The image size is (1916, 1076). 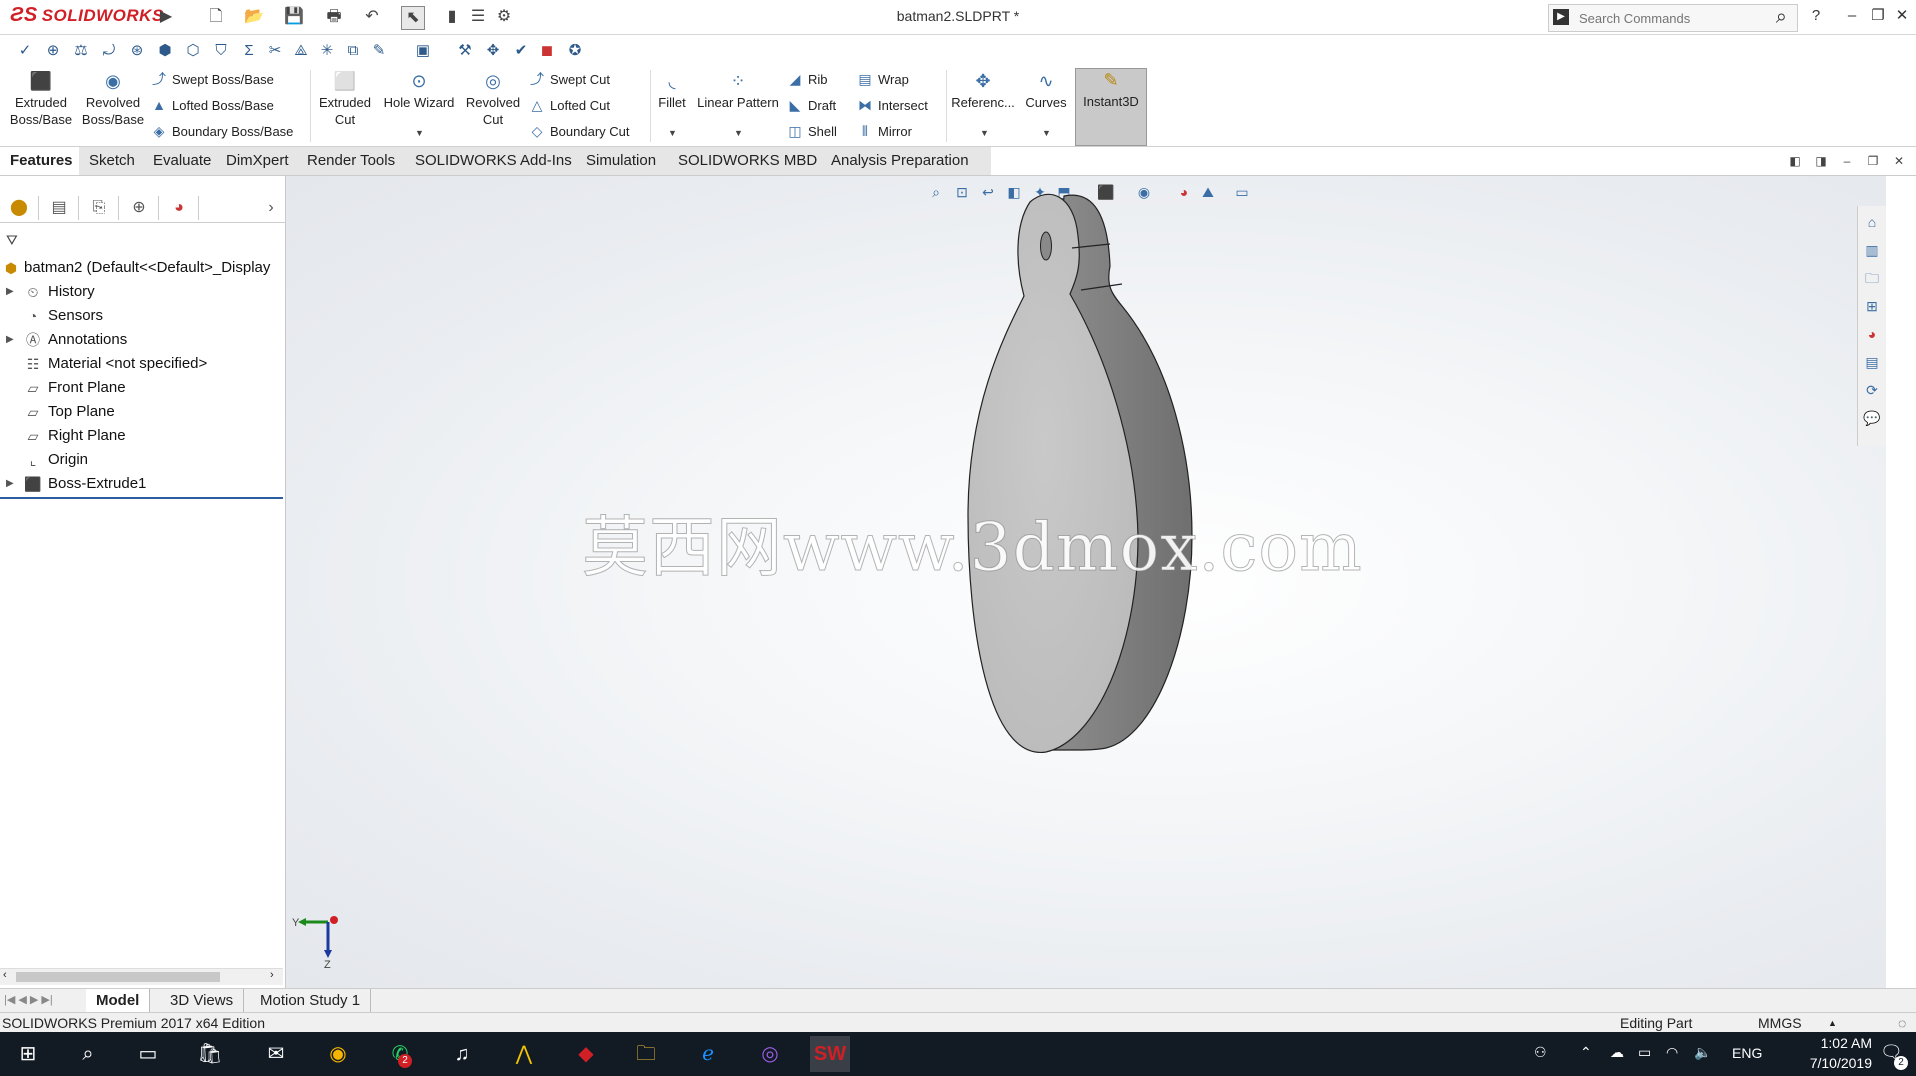 I want to click on forum-icon: 💬, so click(x=1872, y=418).